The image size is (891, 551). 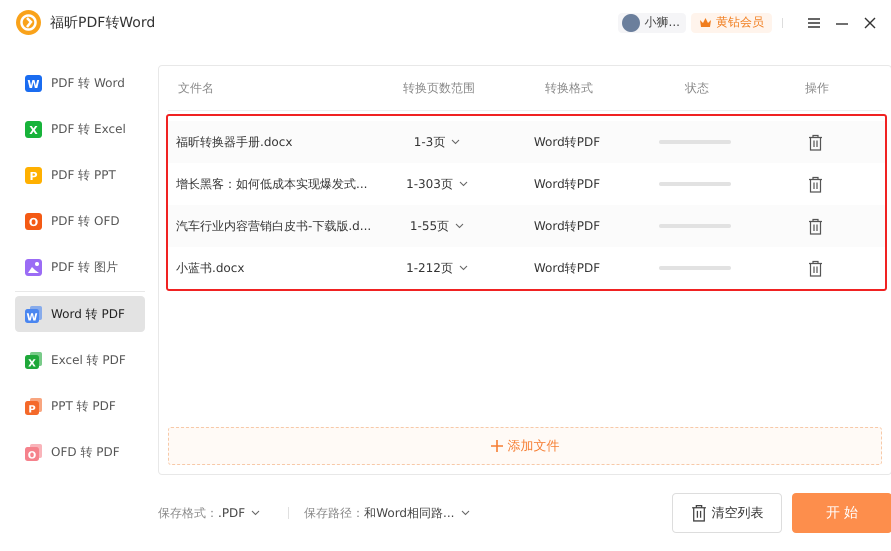 I want to click on sidebar-item: X Excel 转 PDF, so click(x=80, y=360).